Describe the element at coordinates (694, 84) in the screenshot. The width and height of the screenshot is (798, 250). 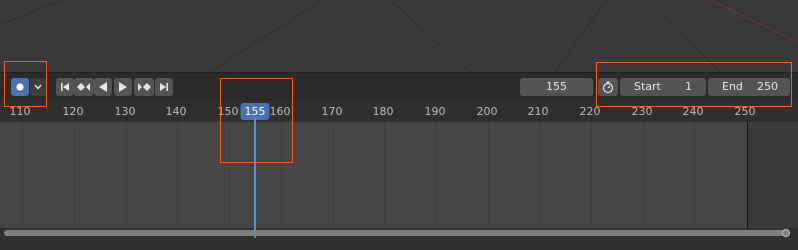
I see `highlight-box-frame-range` at that location.